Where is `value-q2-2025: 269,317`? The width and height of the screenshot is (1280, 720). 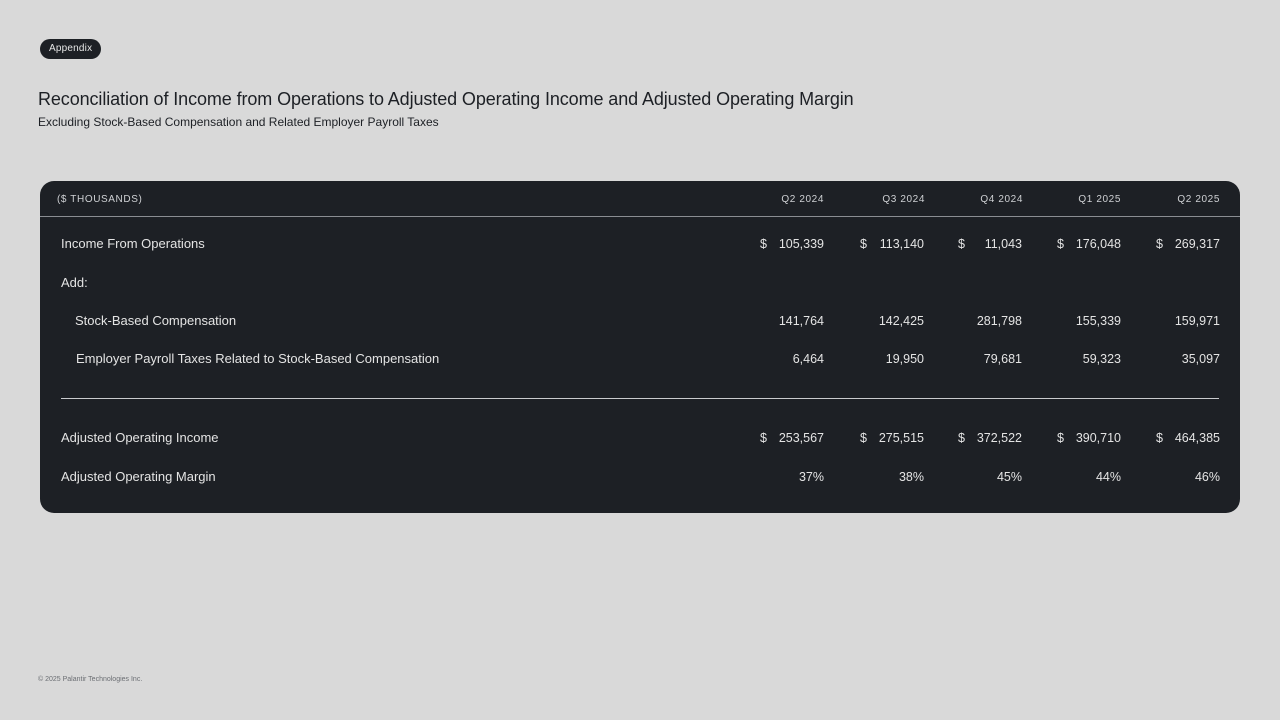
value-q2-2025: 269,317 is located at coordinates (1197, 244).